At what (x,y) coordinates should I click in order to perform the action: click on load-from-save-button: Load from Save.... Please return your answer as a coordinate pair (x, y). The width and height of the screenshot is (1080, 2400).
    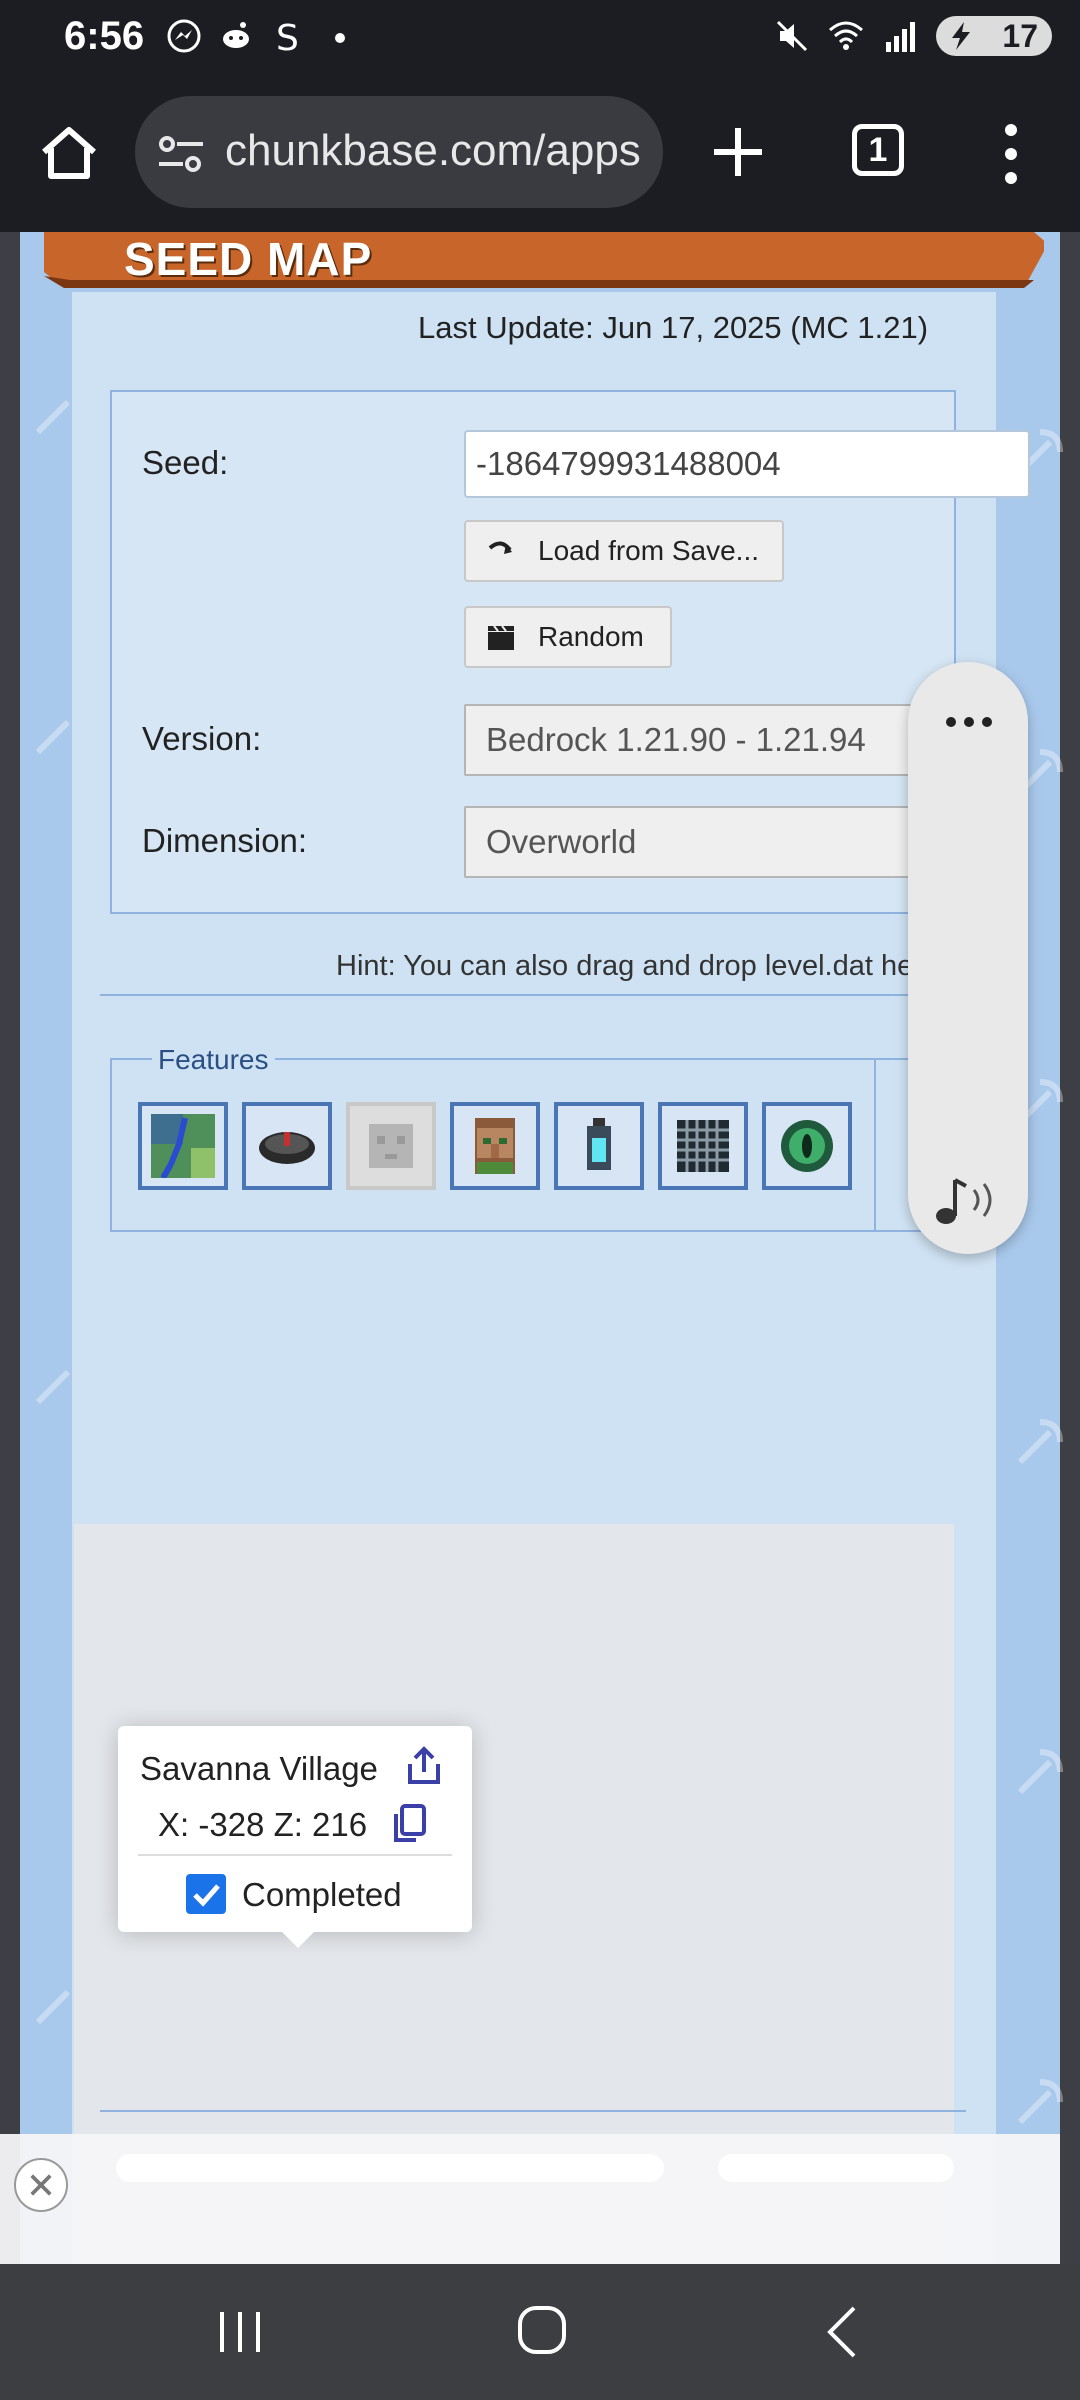
    Looking at the image, I should click on (624, 551).